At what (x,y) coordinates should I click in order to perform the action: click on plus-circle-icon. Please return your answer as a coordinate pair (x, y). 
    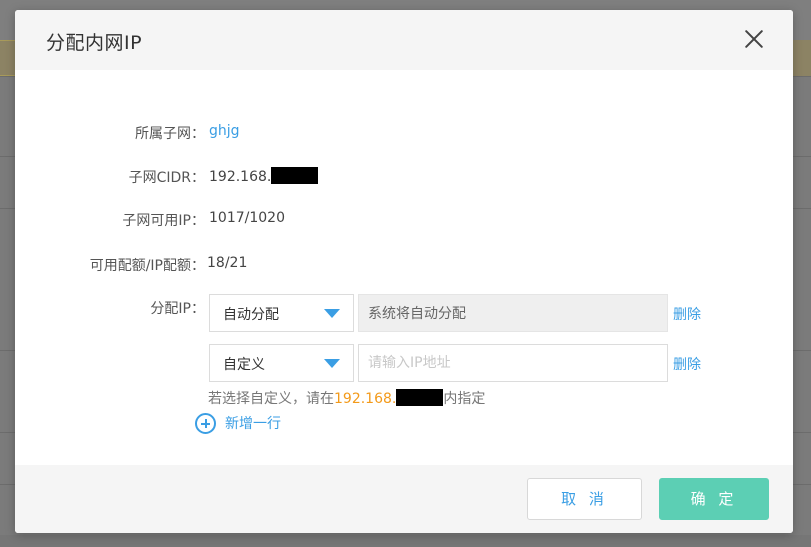
    Looking at the image, I should click on (205, 423).